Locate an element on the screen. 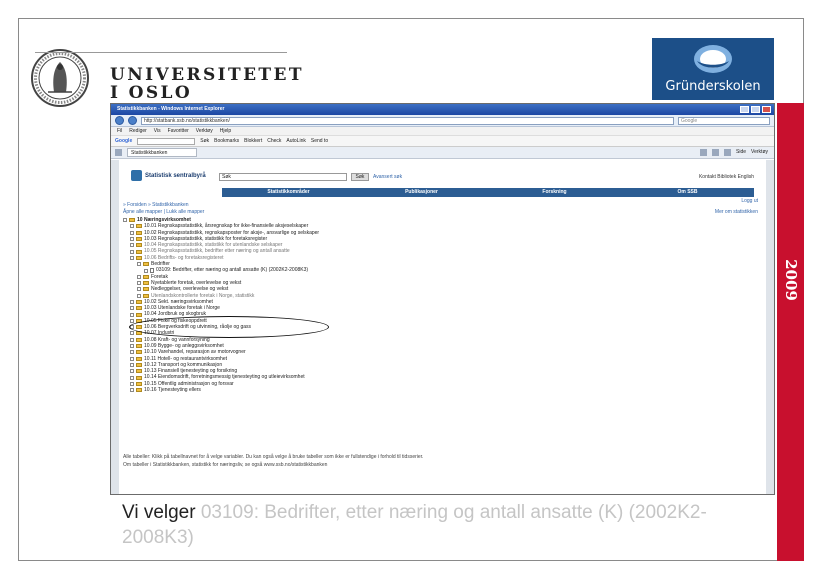  print-icon is located at coordinates (728, 152).